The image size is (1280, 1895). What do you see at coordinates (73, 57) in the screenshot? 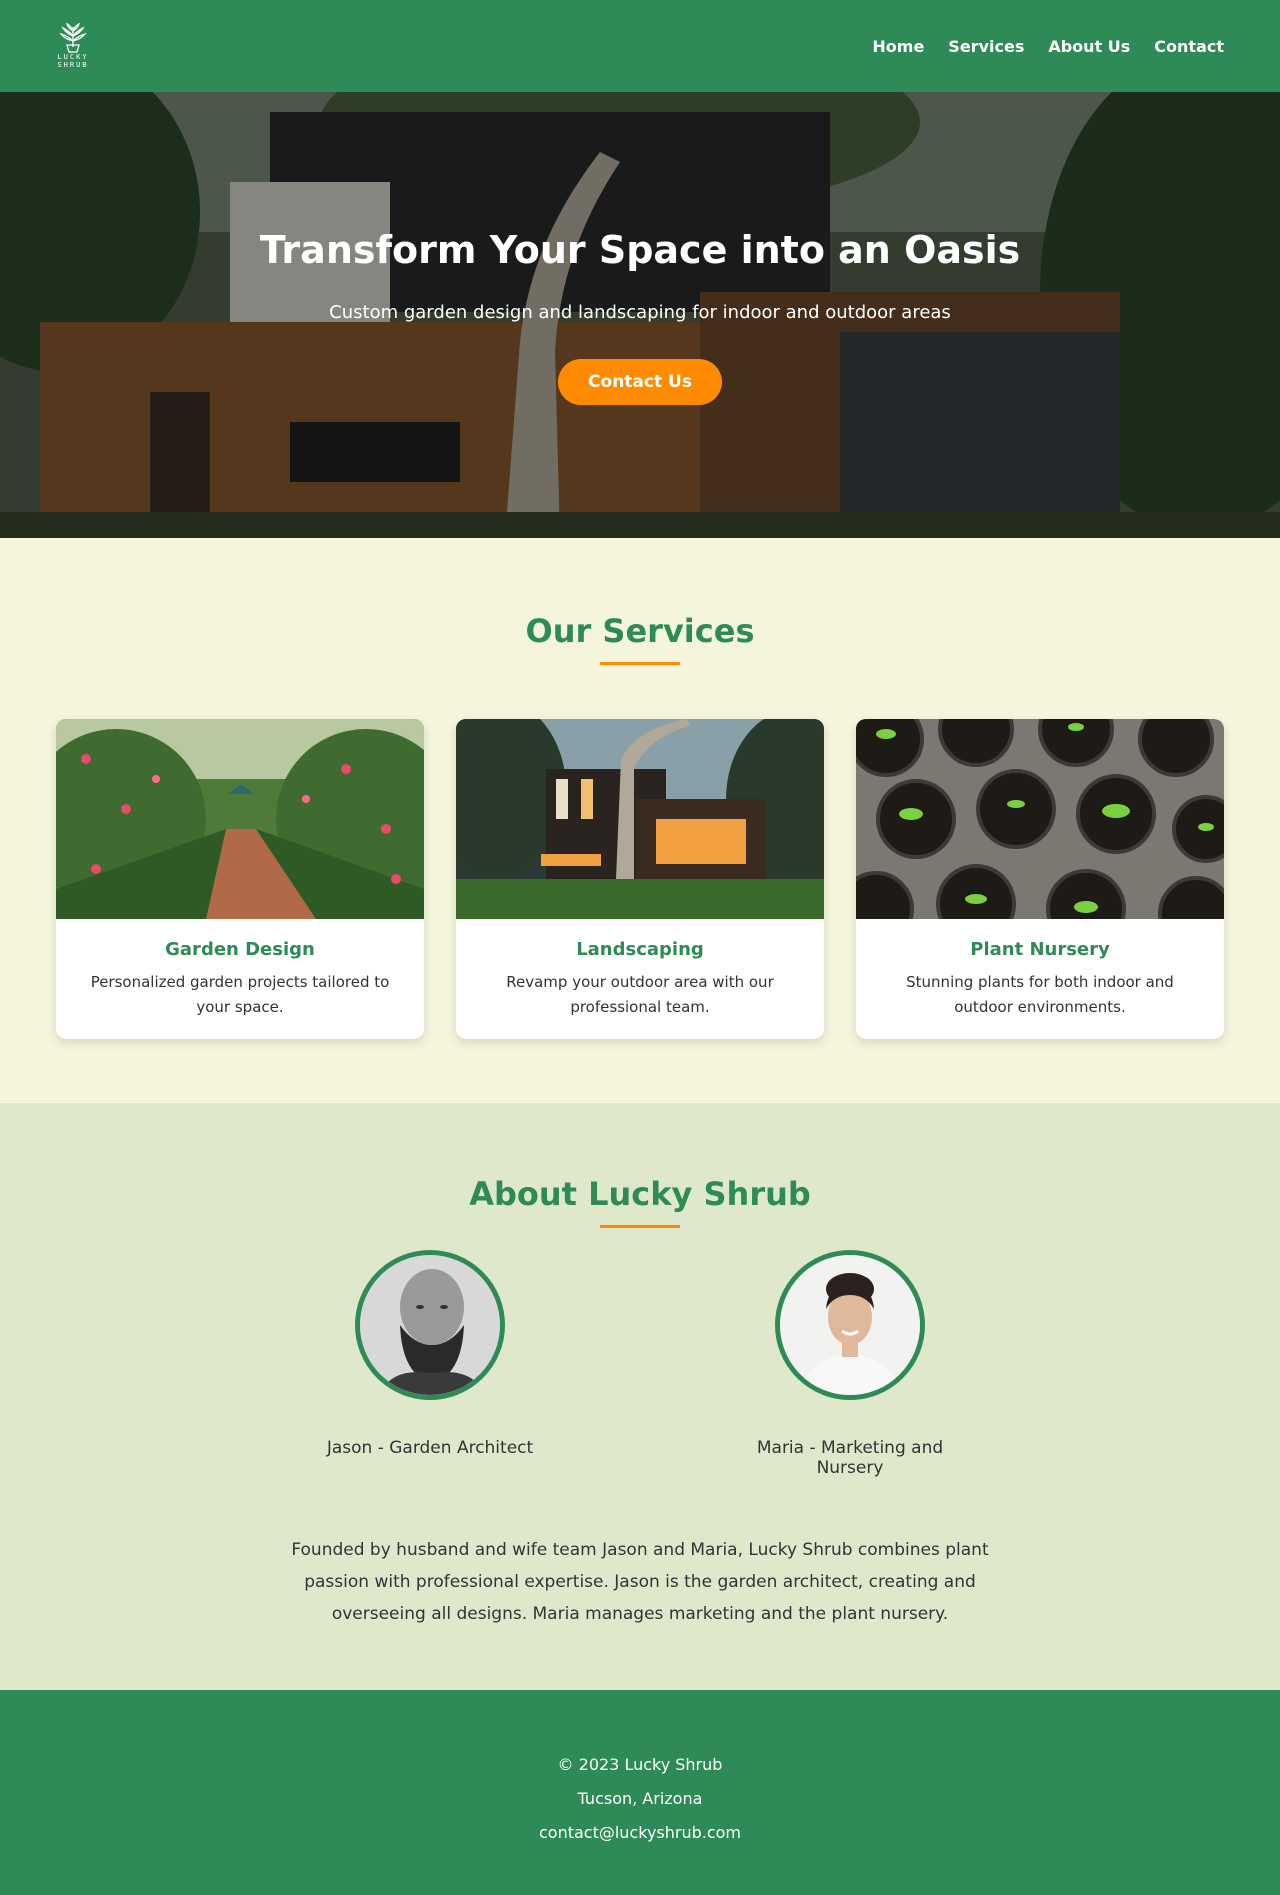
I see `logo-text-line1: LUCKY` at bounding box center [73, 57].